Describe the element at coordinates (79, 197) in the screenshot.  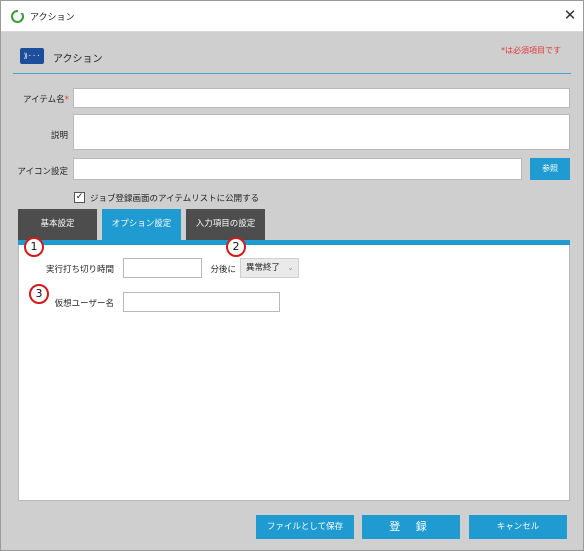
I see `publish-checkbox: ✓` at that location.